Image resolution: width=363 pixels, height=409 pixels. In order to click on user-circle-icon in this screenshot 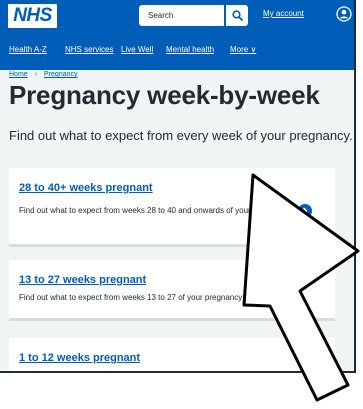, I will do `click(344, 14)`.